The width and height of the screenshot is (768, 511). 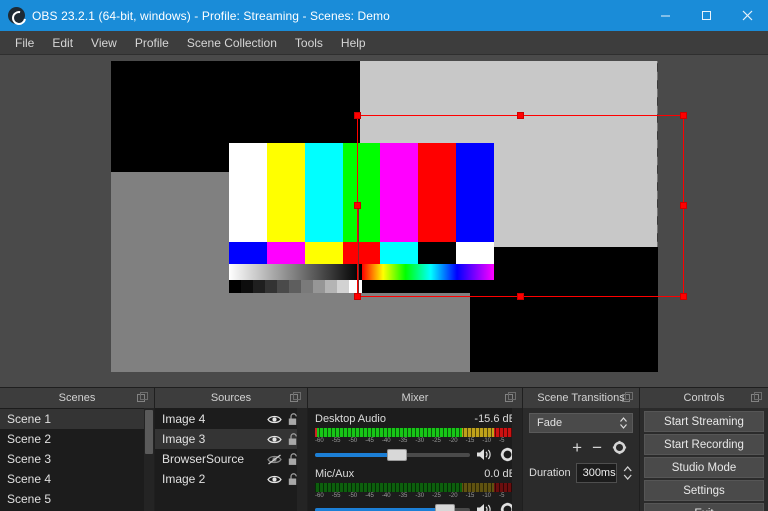 I want to click on scene-list-item: Scene 3, so click(x=77, y=459).